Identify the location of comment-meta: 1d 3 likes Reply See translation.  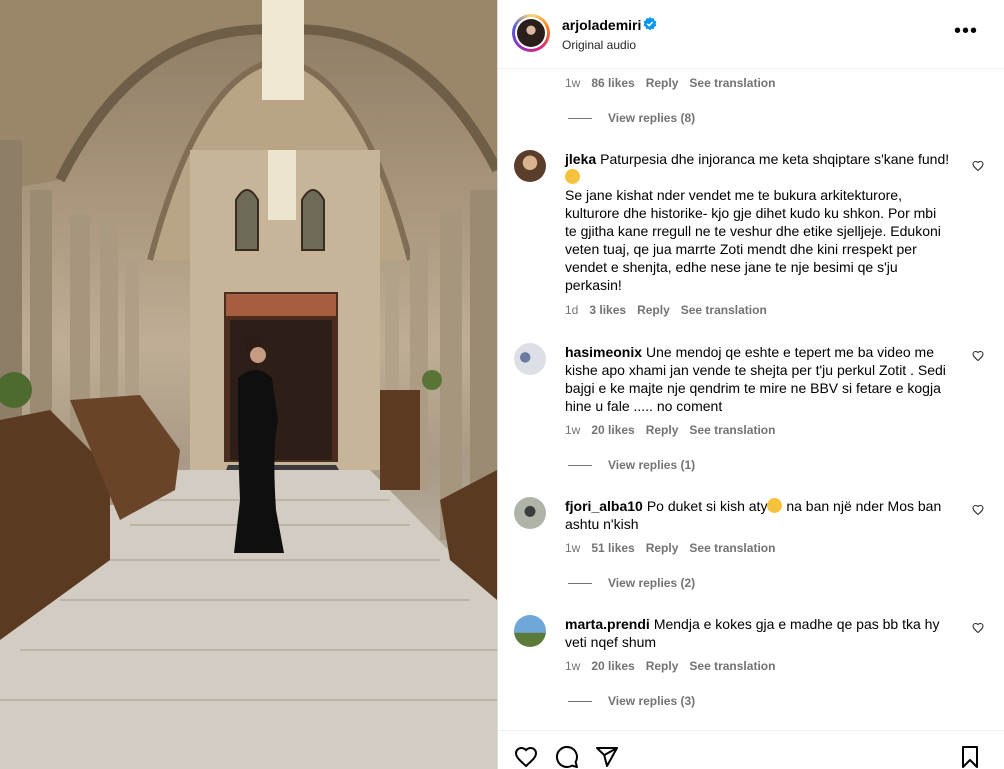
(666, 310).